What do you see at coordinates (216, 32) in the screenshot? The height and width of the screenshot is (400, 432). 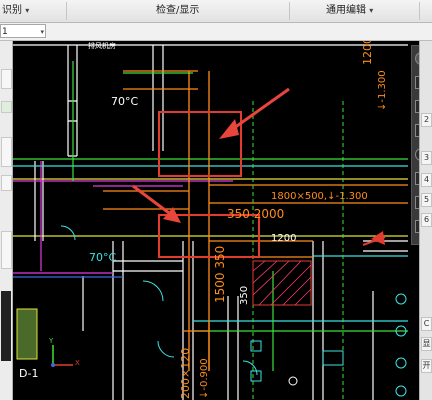 I see `secondary-toolbar: 1 ▾` at bounding box center [216, 32].